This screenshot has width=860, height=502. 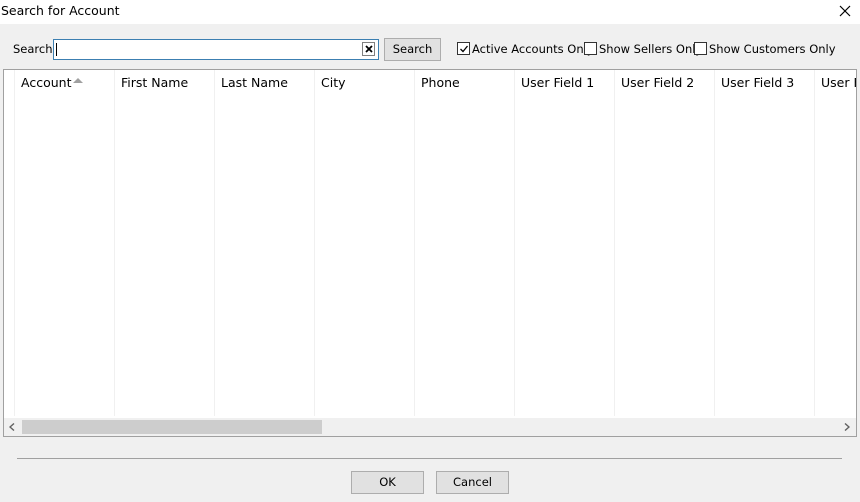 I want to click on search-input, so click(x=216, y=49).